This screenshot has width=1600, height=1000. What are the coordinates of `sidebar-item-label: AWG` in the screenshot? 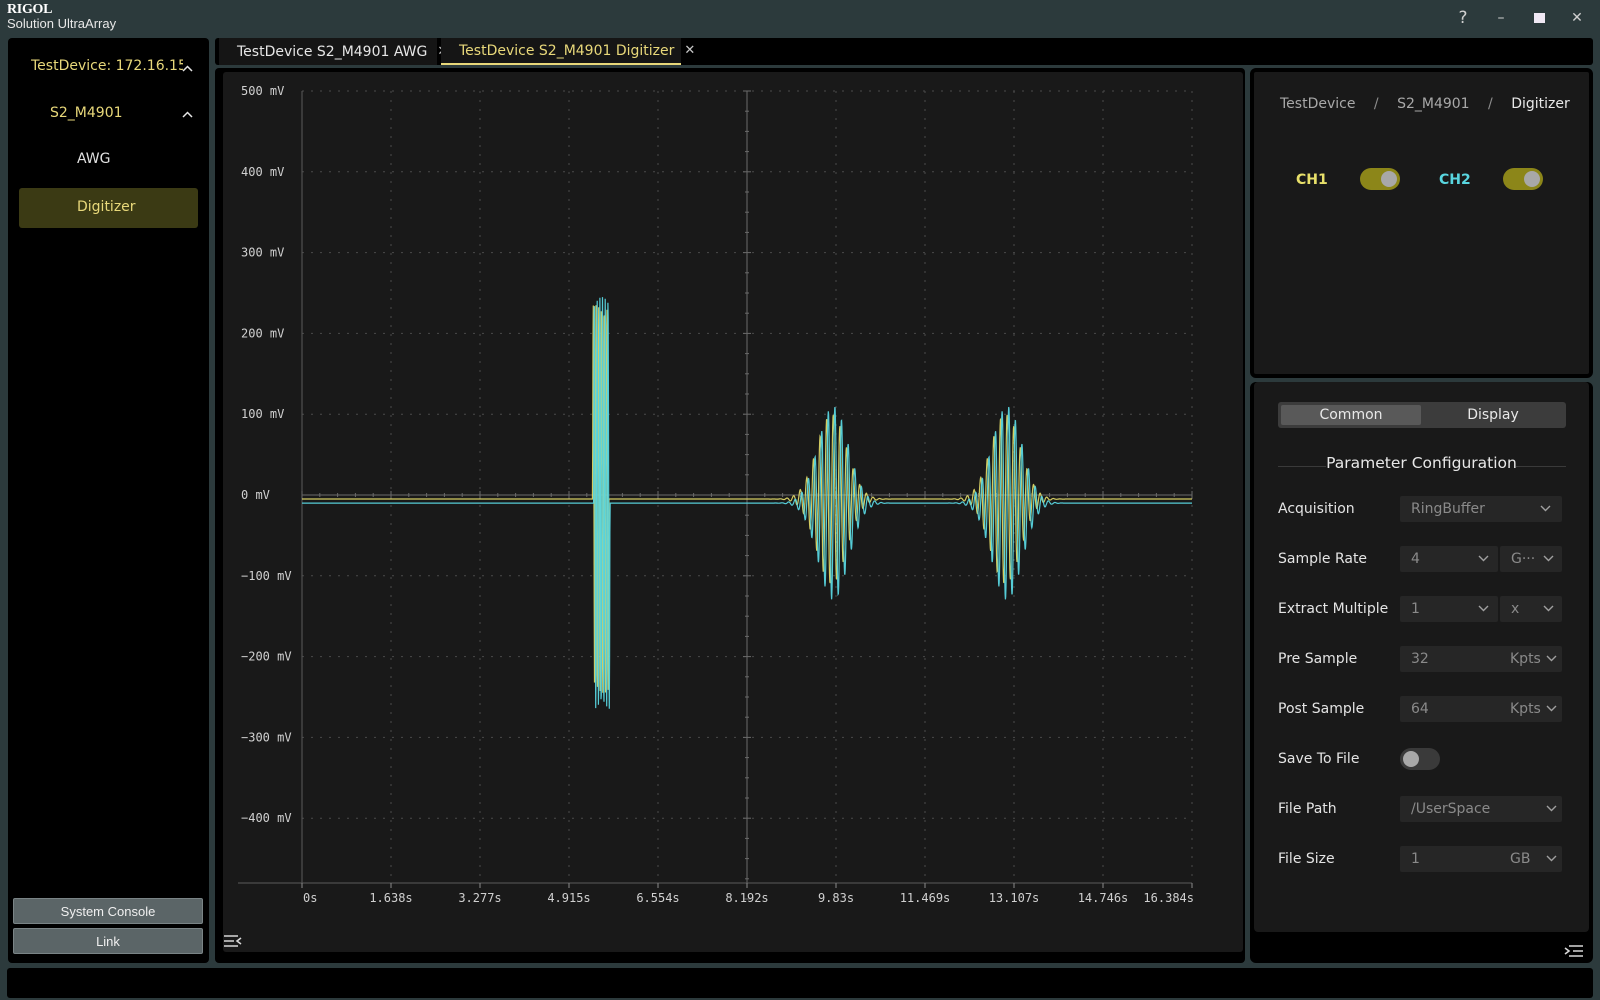 It's located at (94, 159).